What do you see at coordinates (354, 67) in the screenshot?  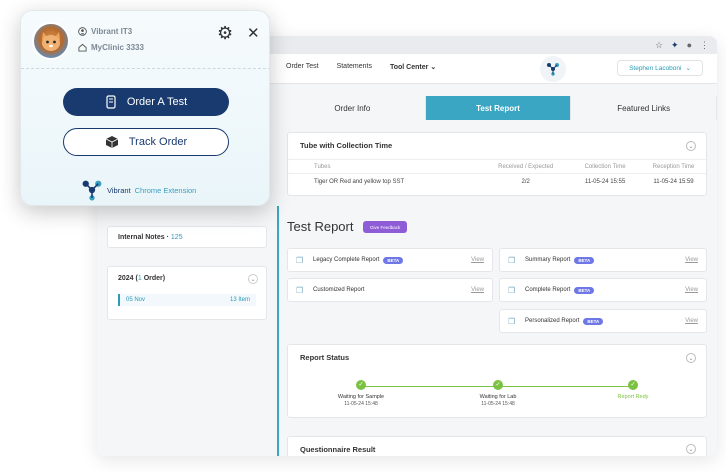 I see `nav-statements: Statements` at bounding box center [354, 67].